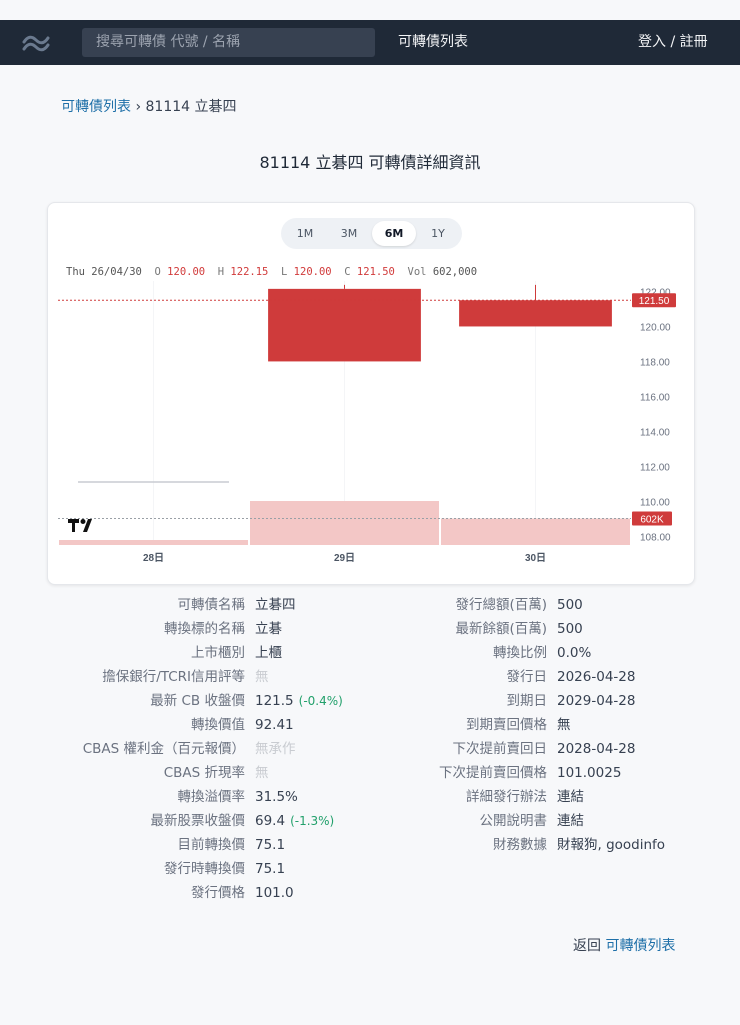  What do you see at coordinates (673, 42) in the screenshot?
I see `login-register-link: 登入 / 註冊` at bounding box center [673, 42].